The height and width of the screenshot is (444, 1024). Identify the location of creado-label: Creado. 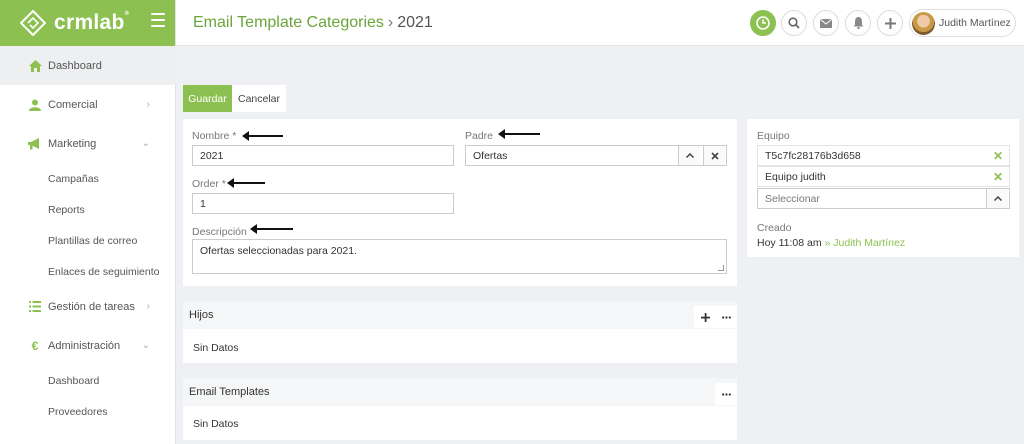
(774, 228).